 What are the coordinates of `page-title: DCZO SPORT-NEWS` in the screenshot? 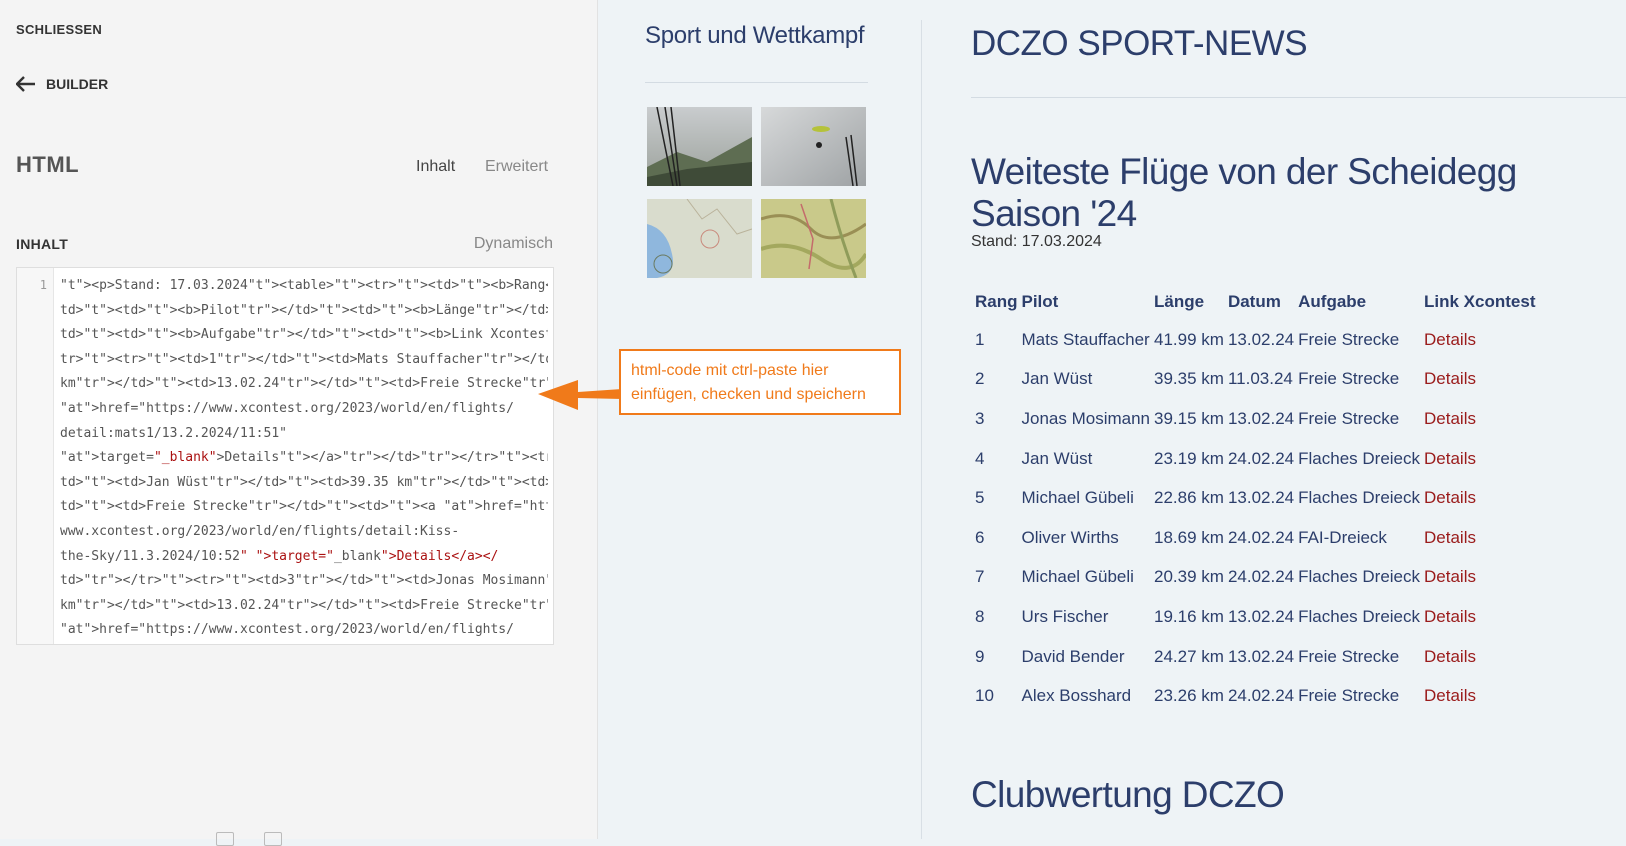 It's located at (1139, 43).